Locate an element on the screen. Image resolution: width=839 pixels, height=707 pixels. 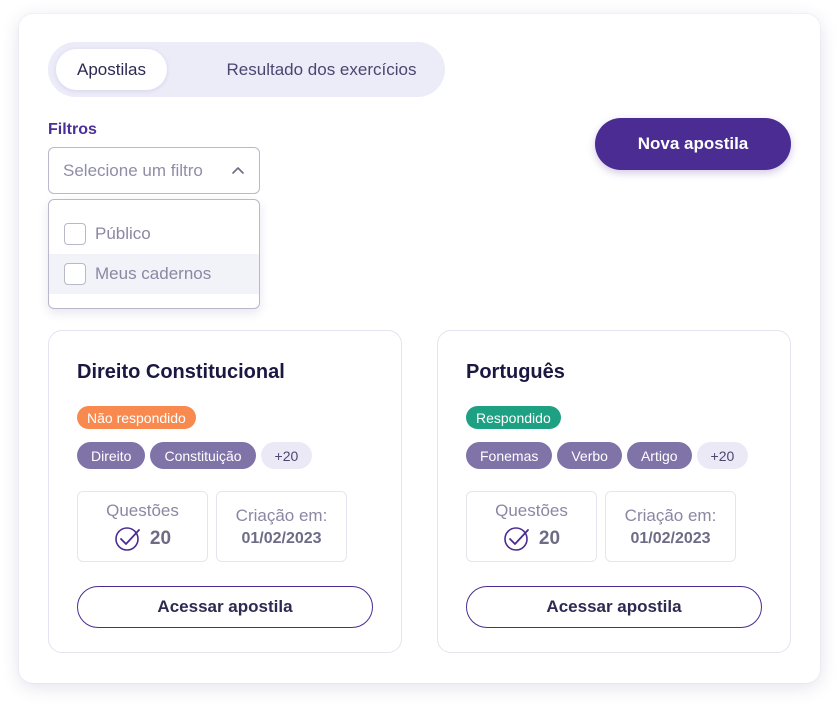
tag-list: Fonemas Verbo Artigo +20 is located at coordinates (607, 455).